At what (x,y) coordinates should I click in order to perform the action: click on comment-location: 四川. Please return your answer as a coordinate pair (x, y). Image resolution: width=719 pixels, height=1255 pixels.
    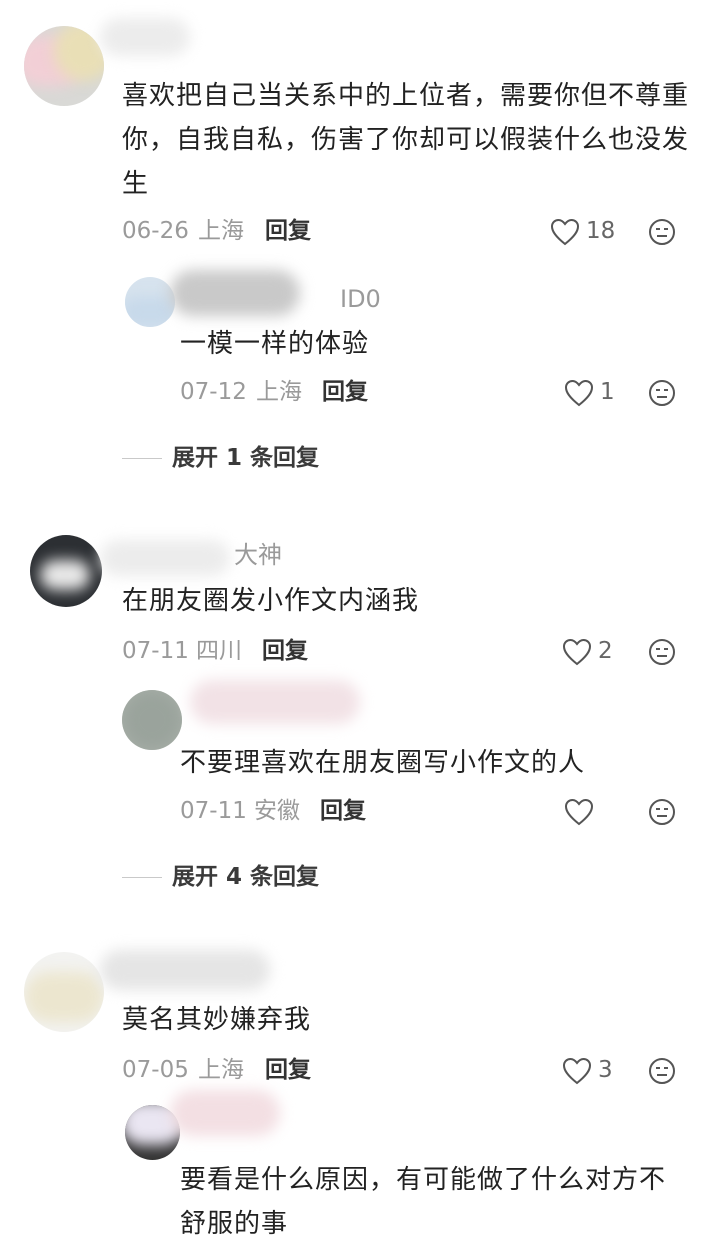
    Looking at the image, I should click on (219, 651).